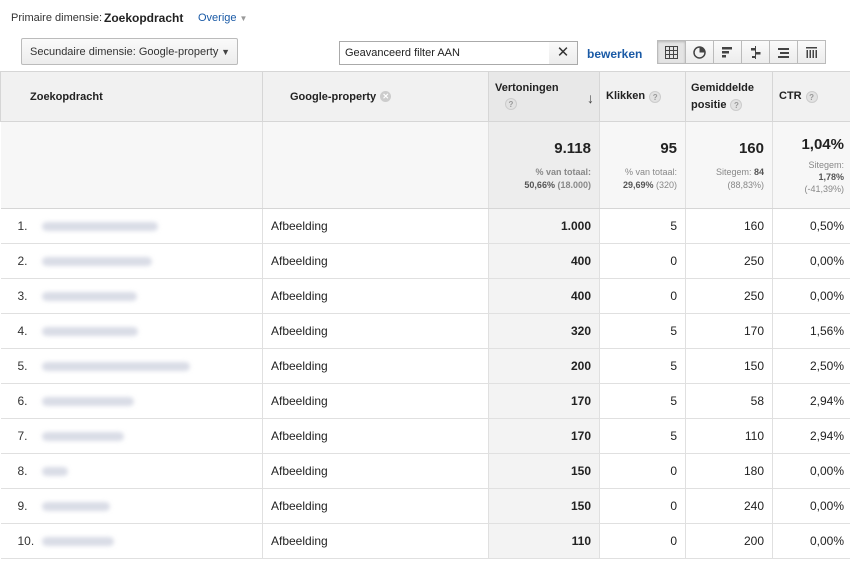 The width and height of the screenshot is (850, 563). I want to click on table-view-icon, so click(671, 52).